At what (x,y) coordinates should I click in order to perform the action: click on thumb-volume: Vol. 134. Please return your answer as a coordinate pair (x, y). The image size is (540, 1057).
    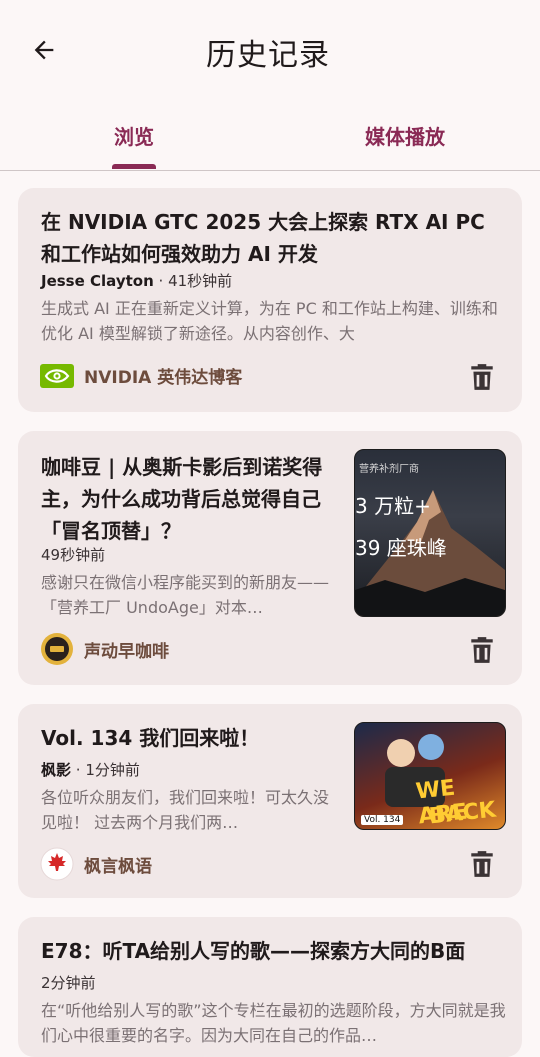
    Looking at the image, I should click on (382, 820).